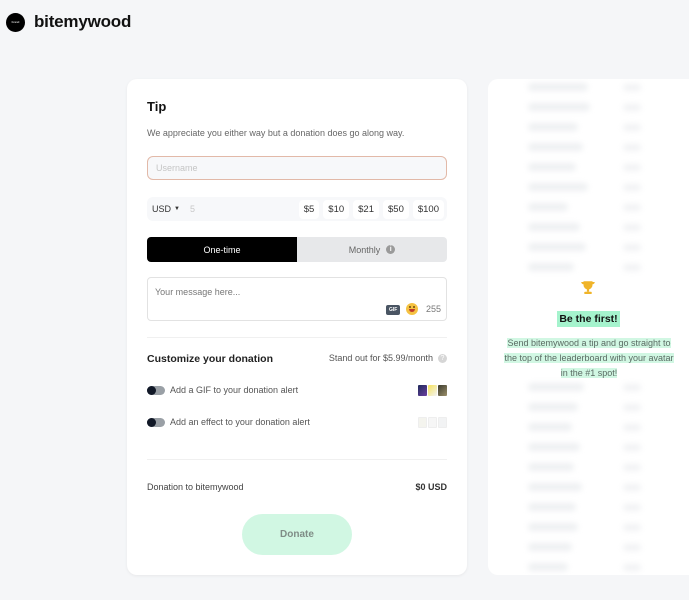 Image resolution: width=689 pixels, height=600 pixels. Describe the element at coordinates (588, 287) in the screenshot. I see `trophy-icon` at that location.